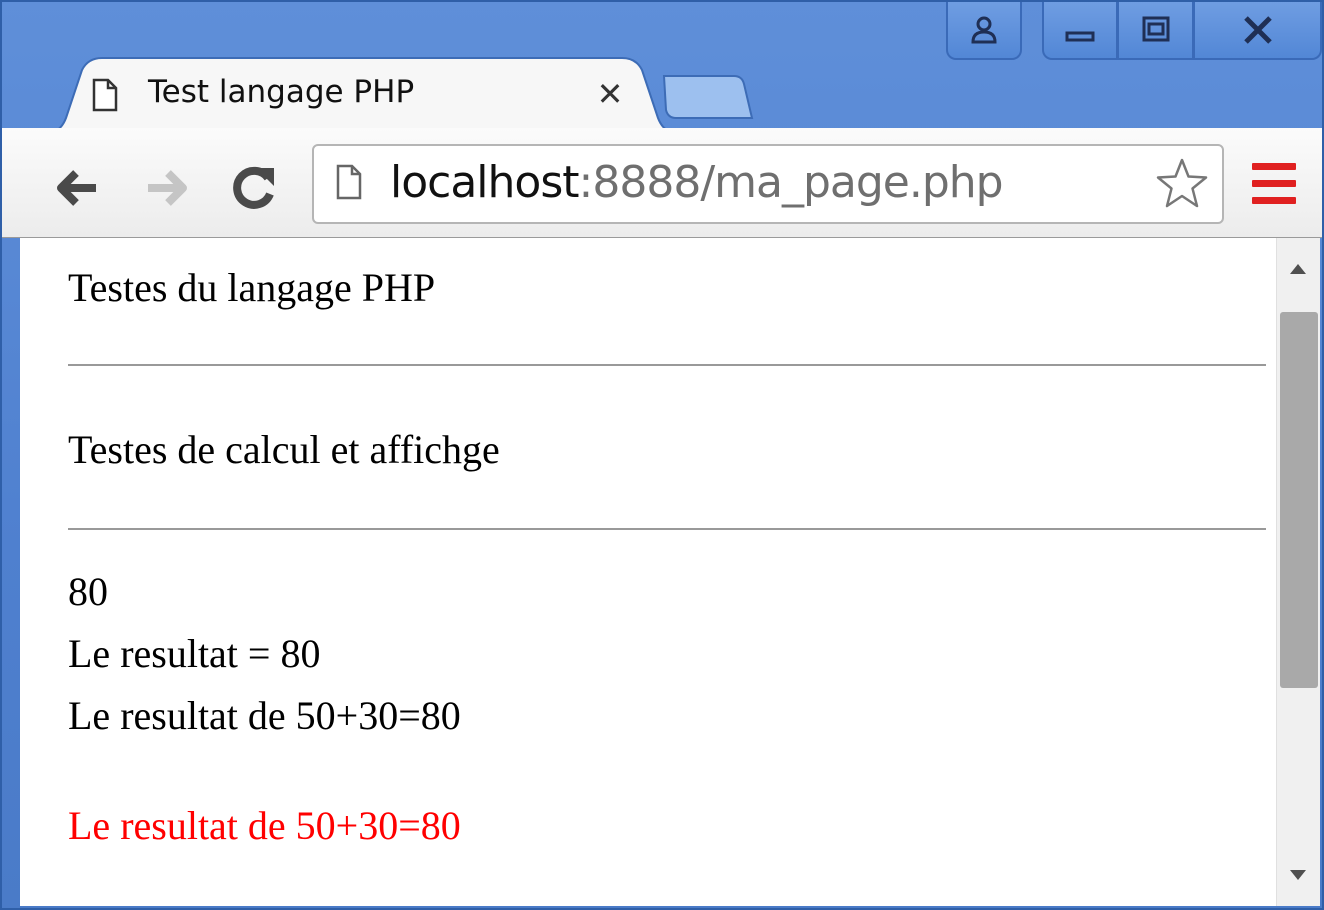  Describe the element at coordinates (281, 92) in the screenshot. I see `tab-title: Test langage PHP` at that location.